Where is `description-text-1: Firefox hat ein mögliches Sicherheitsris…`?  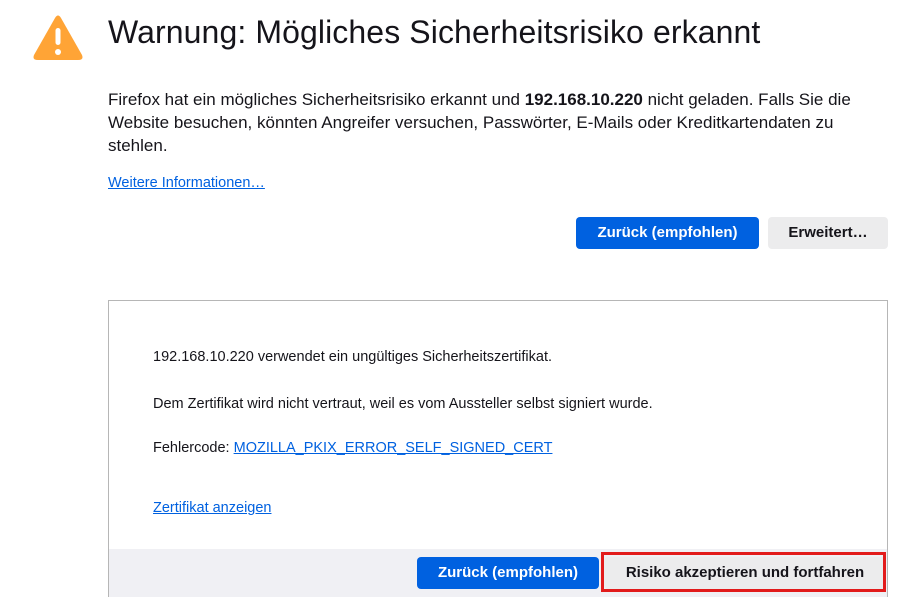
description-text-1: Firefox hat ein mögliches Sicherheitsris… is located at coordinates (316, 99).